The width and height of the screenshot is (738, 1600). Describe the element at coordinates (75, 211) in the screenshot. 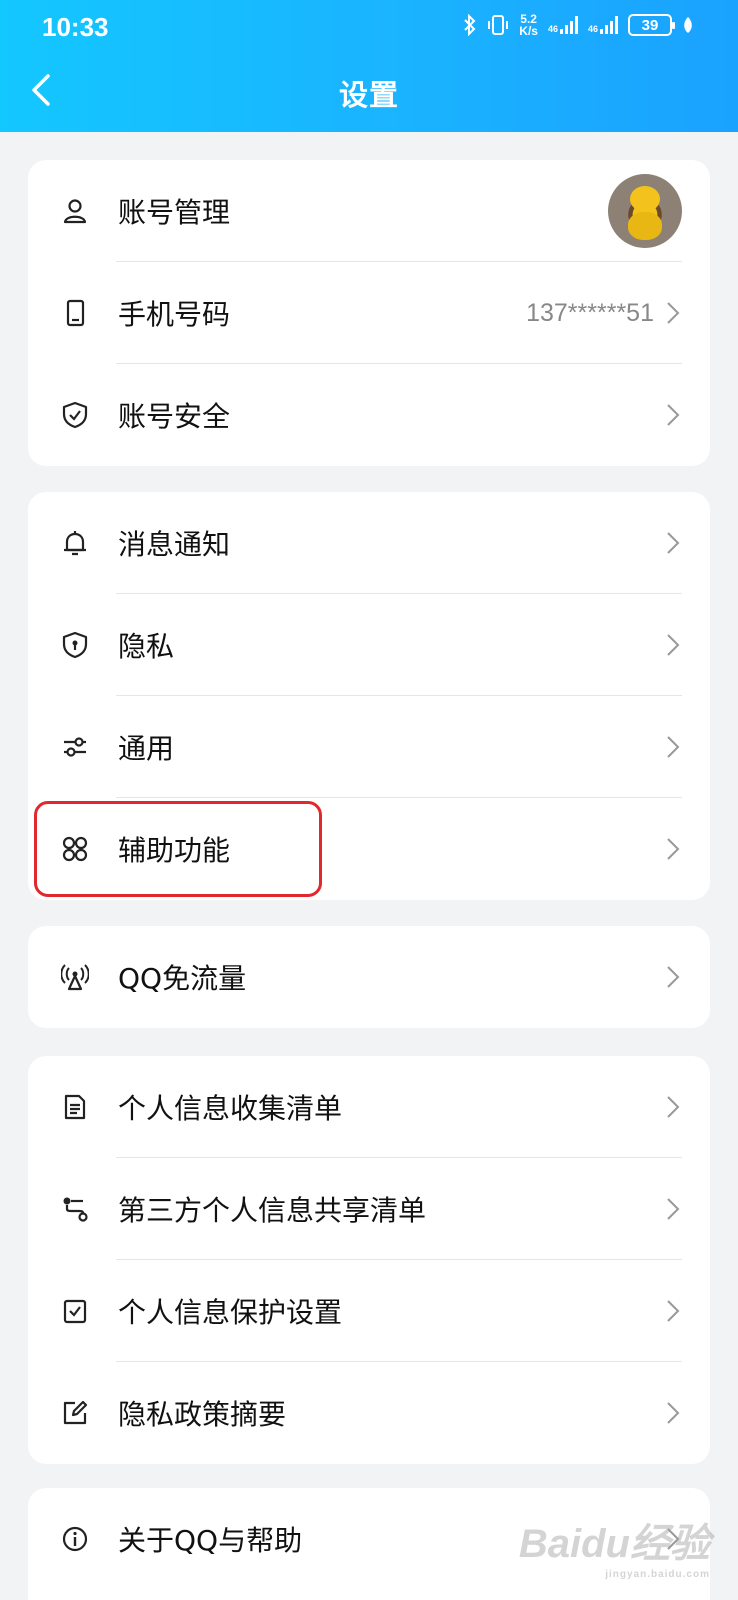

I see `person-icon` at that location.